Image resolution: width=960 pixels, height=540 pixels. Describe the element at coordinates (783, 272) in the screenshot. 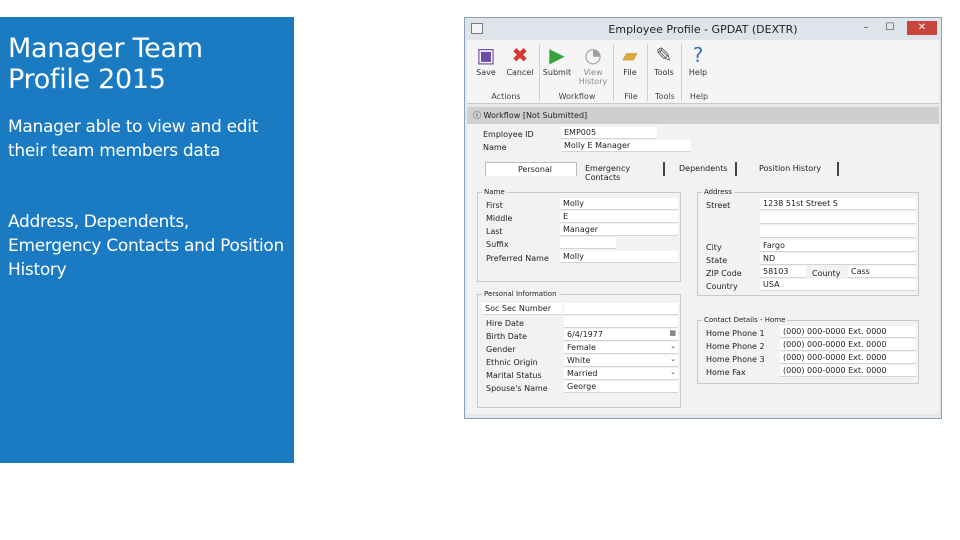

I see `zip-code-field: 58103` at that location.